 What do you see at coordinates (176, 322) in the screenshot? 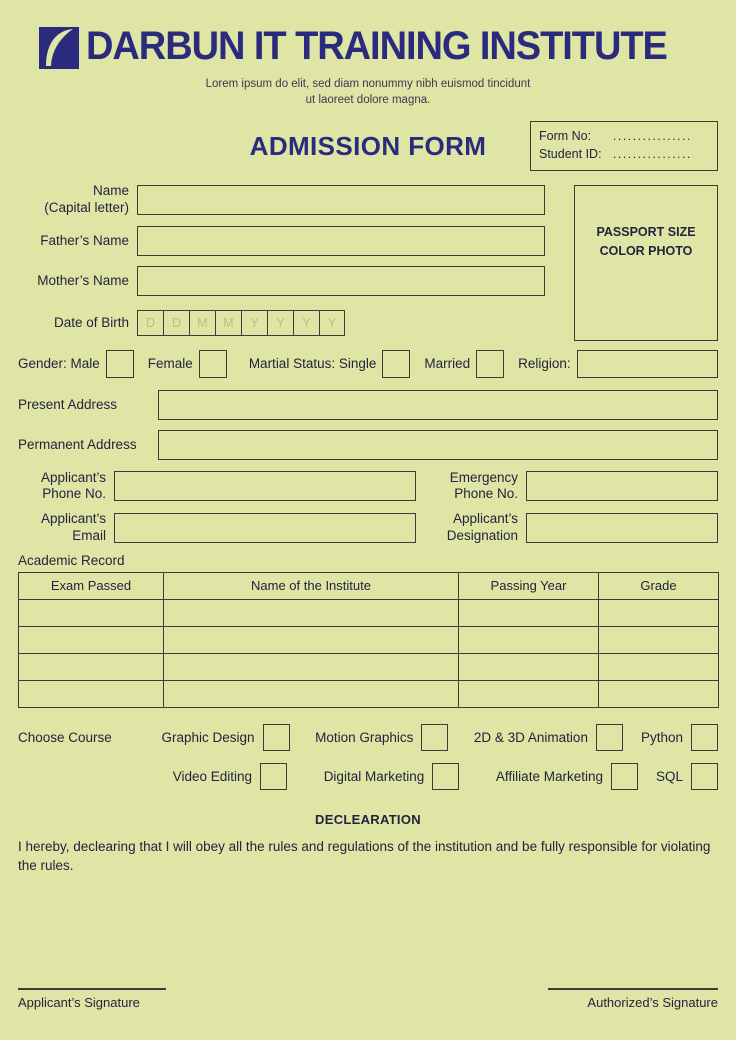
I see `dob-cell-d2: D` at bounding box center [176, 322].